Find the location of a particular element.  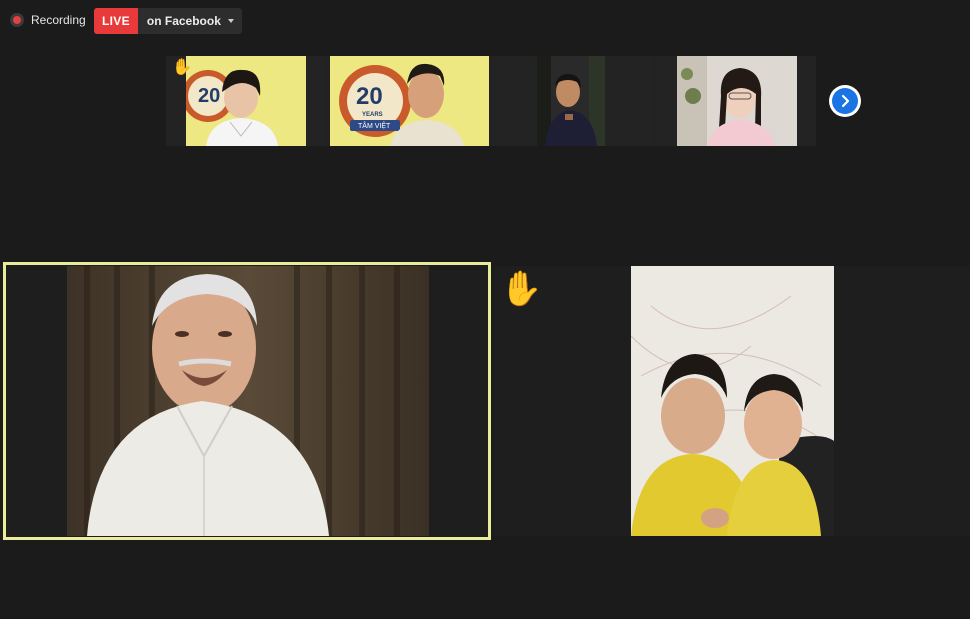

live-stream-menu: LIVE on Facebook is located at coordinates (168, 21).